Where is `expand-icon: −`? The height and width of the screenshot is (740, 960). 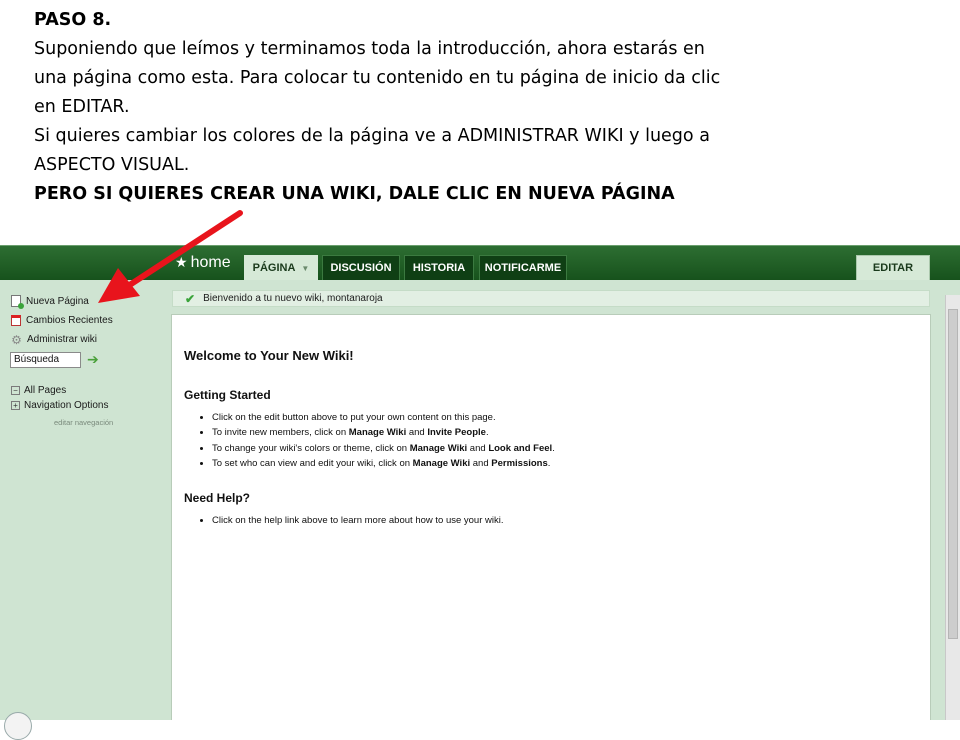 expand-icon: − is located at coordinates (15, 390).